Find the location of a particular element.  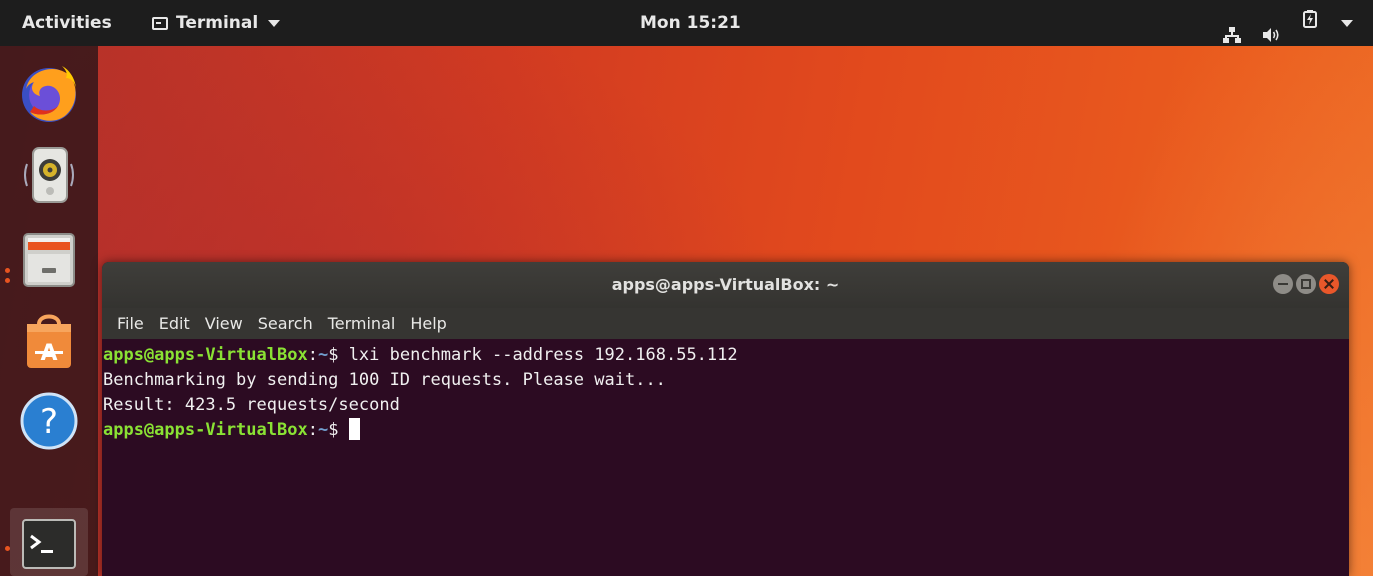

dock-item-help: ? is located at coordinates (49, 421).